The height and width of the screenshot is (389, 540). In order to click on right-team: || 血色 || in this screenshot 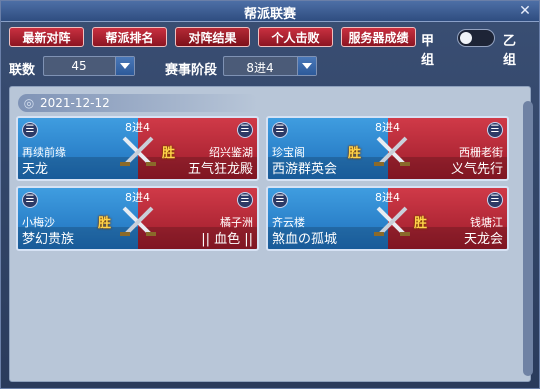, I will do `click(227, 239)`.